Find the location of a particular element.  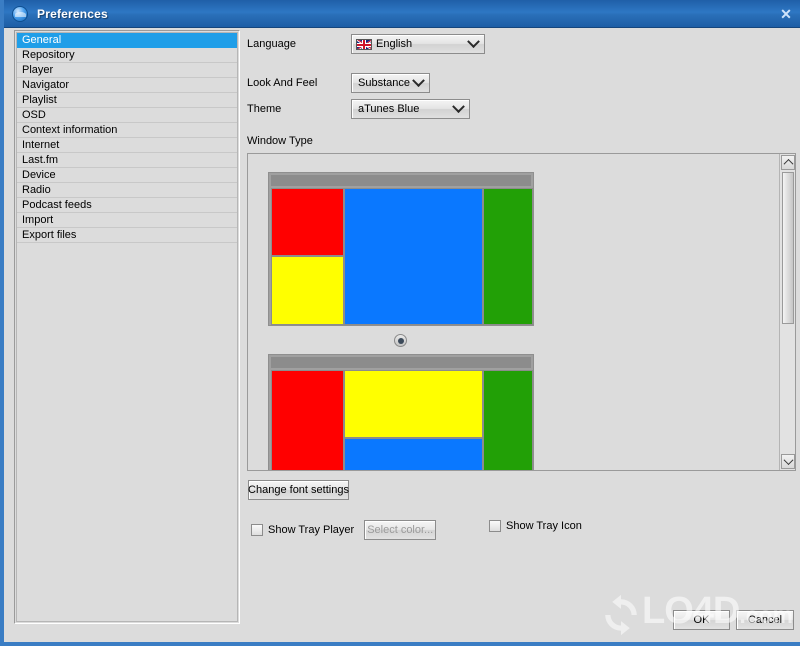

cancel-button: Cancel is located at coordinates (765, 620).